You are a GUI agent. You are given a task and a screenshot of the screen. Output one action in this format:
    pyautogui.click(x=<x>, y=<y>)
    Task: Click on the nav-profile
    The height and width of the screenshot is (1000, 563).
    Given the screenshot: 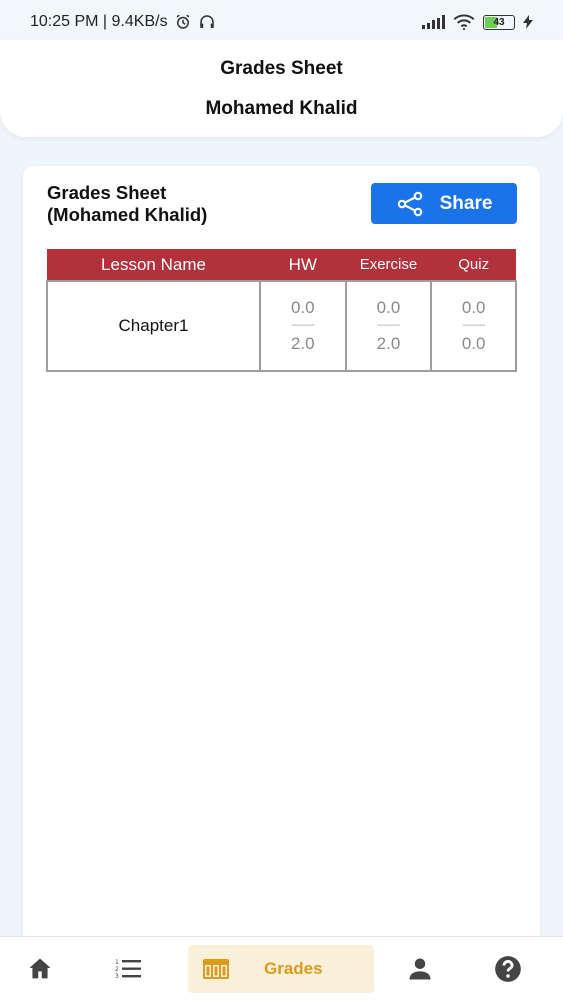 What is the action you would take?
    pyautogui.click(x=420, y=968)
    